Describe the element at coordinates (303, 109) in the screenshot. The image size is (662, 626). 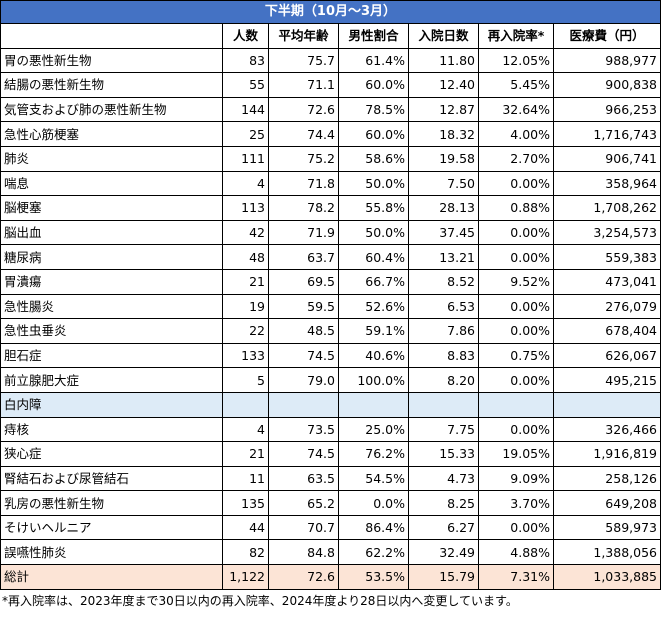
I see `age-cell: 72.6` at that location.